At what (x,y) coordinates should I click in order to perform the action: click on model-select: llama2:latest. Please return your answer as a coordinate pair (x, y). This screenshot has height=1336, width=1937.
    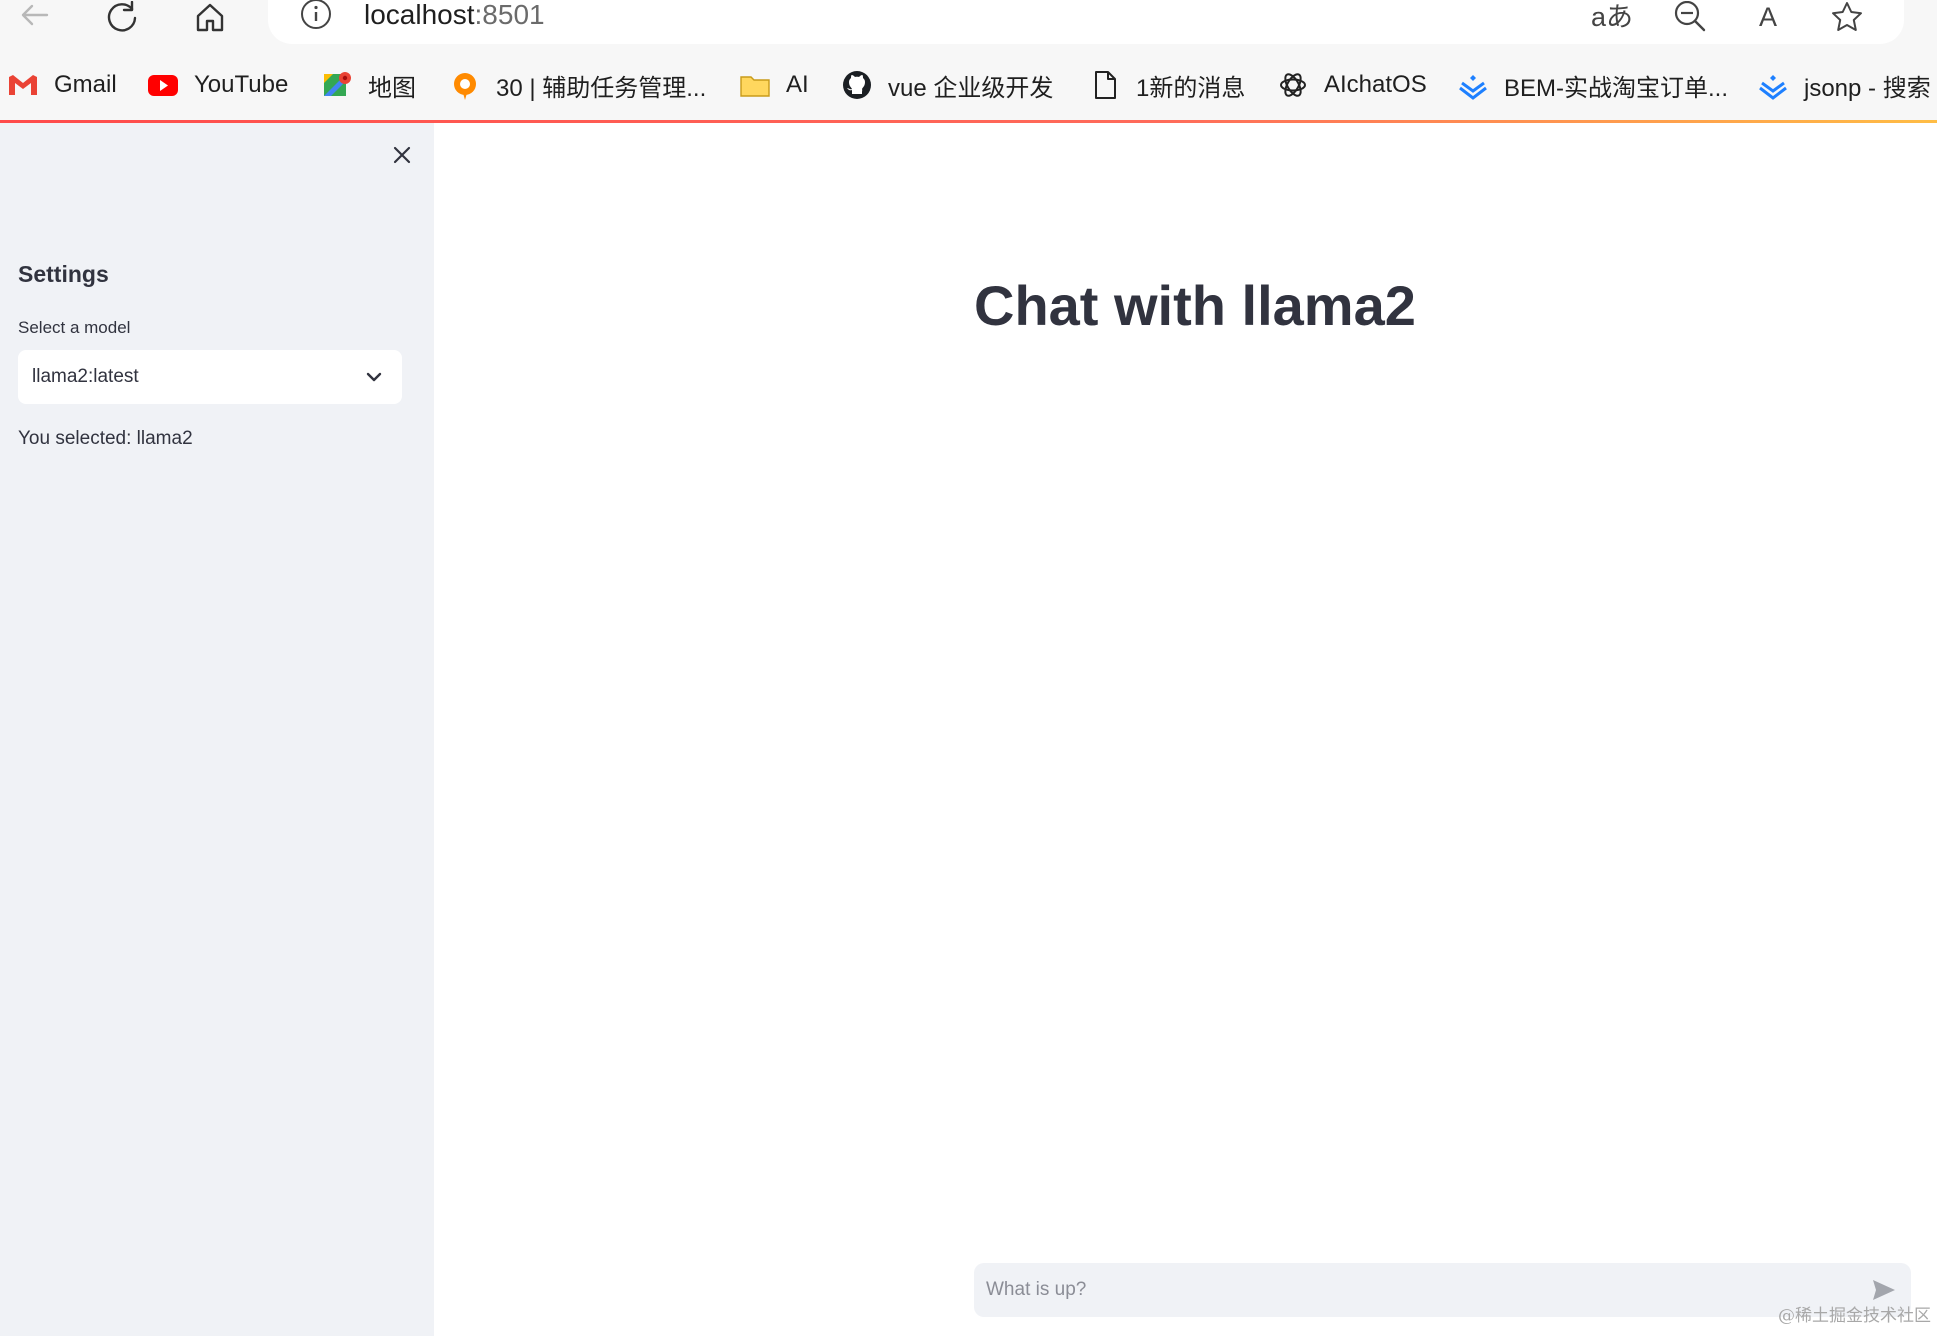
    Looking at the image, I should click on (210, 377).